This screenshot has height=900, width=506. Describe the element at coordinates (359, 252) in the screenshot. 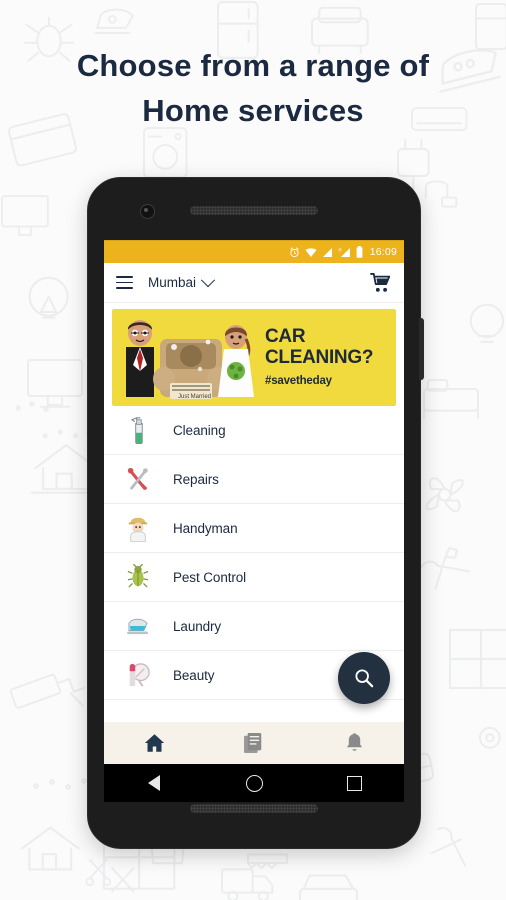

I see `battery-icon` at that location.